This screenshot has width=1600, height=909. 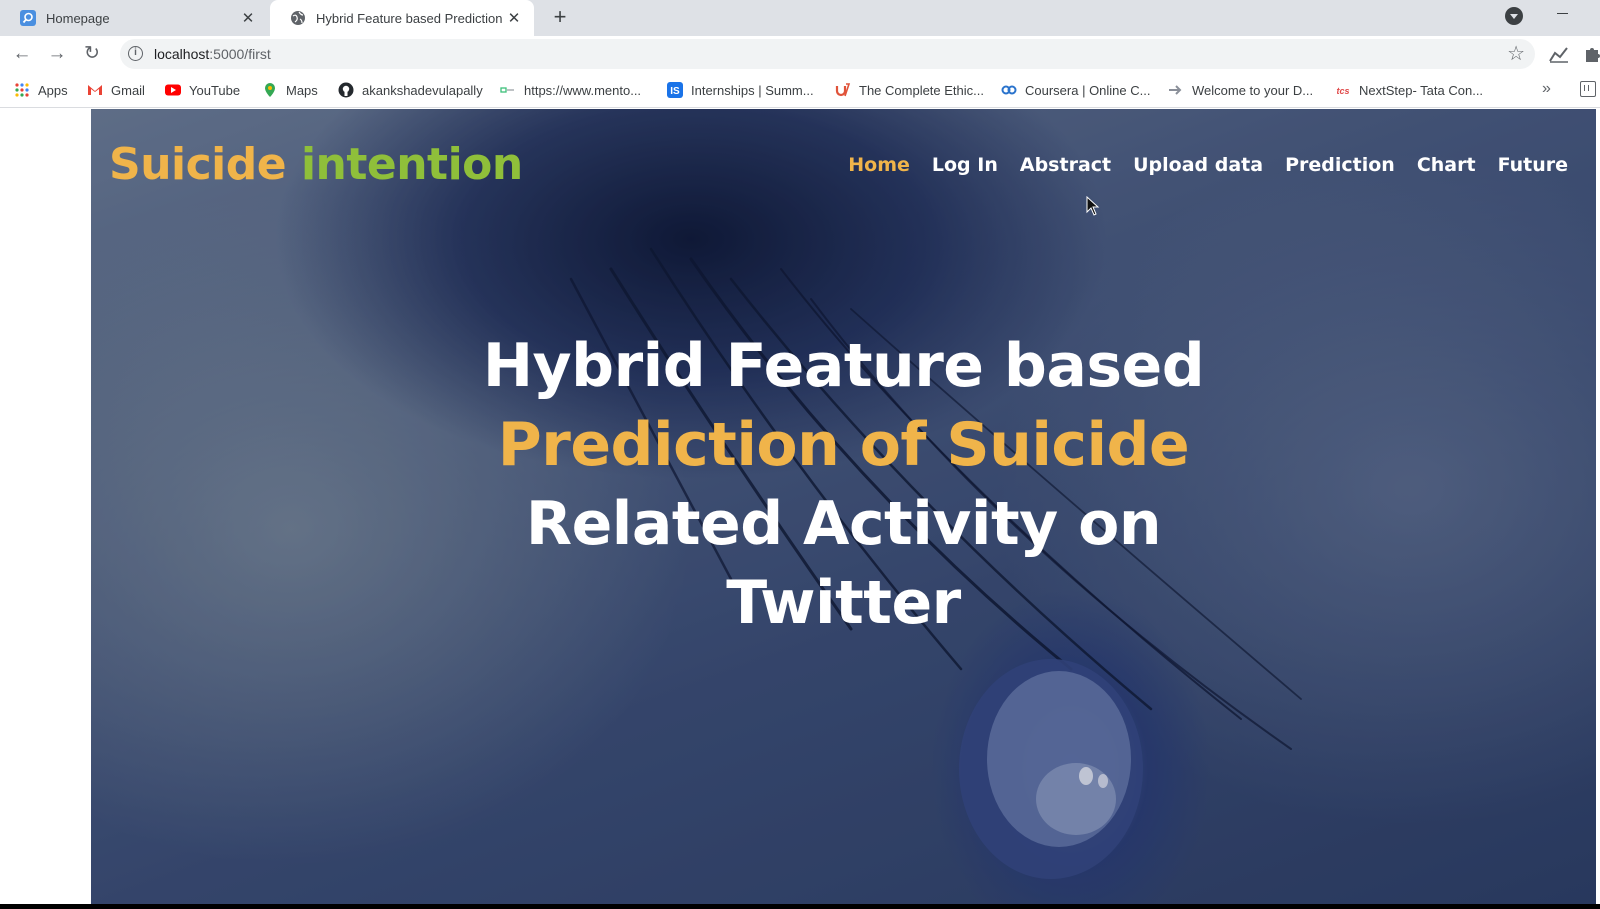 I want to click on tab-title: Hybrid Feature based Prediction, so click(x=409, y=18).